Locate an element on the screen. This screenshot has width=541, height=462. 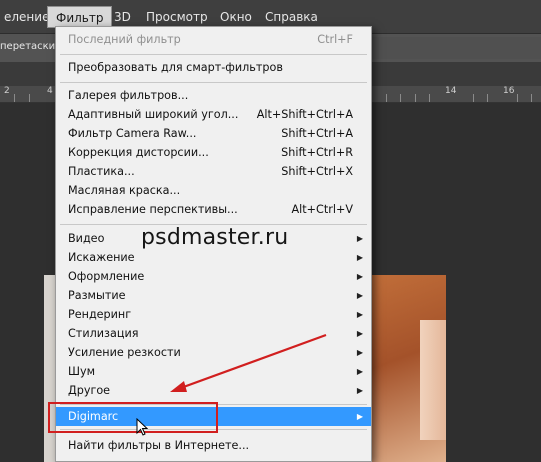
menu-item-stylize-design: Оформление ▶ is located at coordinates (213, 276).